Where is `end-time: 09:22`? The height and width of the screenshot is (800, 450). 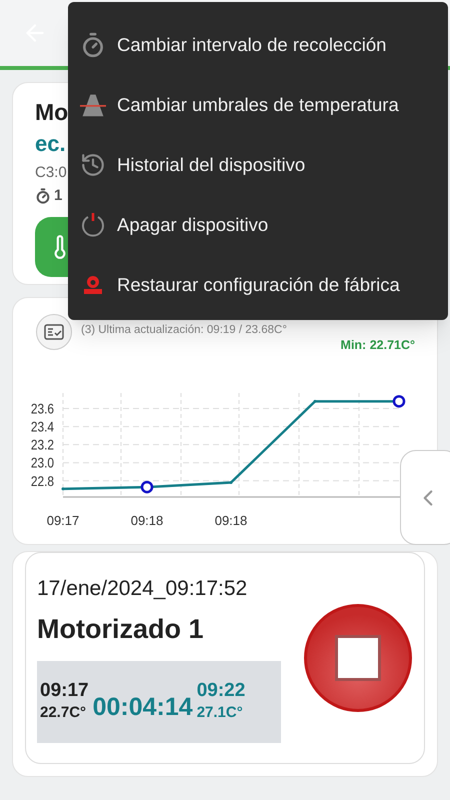
end-time: 09:22 is located at coordinates (221, 691).